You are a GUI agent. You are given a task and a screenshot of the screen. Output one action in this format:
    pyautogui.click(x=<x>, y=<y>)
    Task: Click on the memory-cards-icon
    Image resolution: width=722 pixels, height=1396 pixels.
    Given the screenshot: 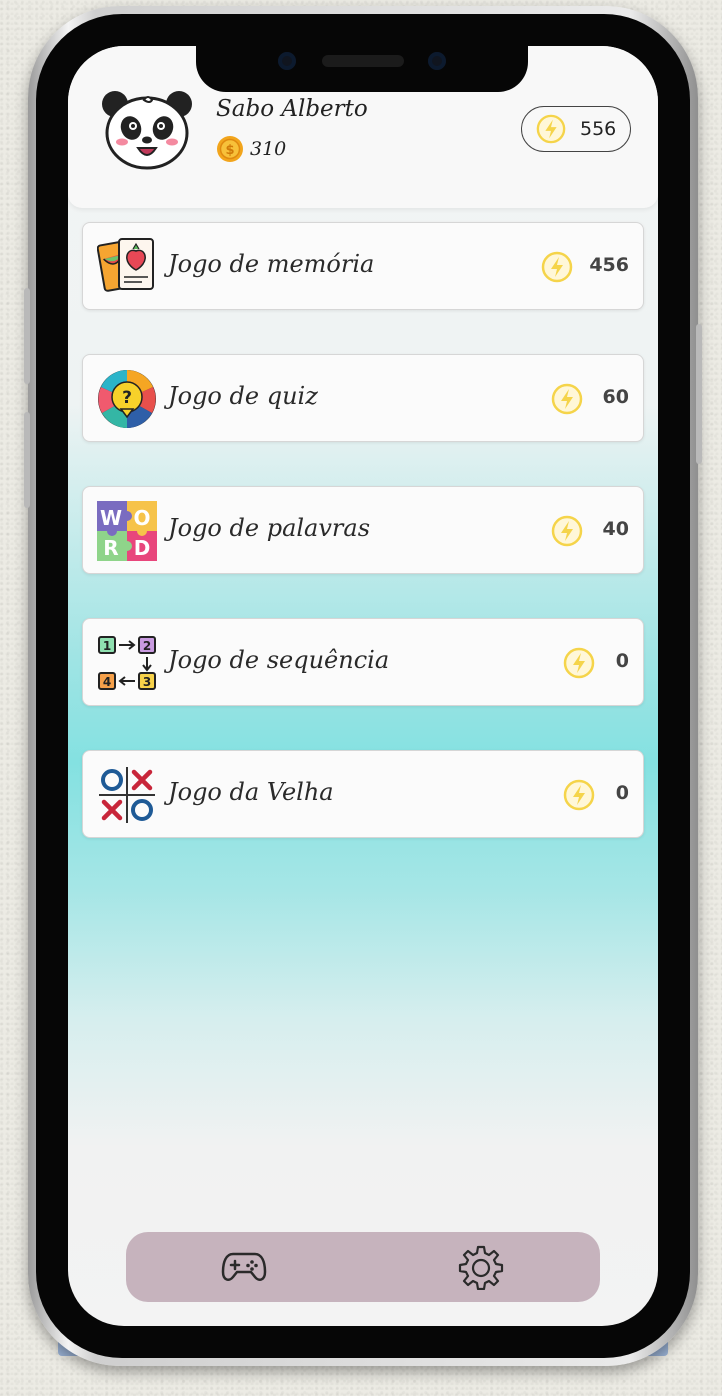 What is the action you would take?
    pyautogui.click(x=125, y=265)
    